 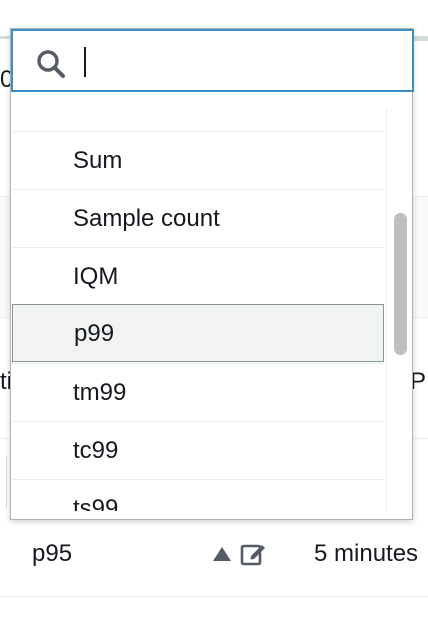 I want to click on search-box, so click(x=212, y=60).